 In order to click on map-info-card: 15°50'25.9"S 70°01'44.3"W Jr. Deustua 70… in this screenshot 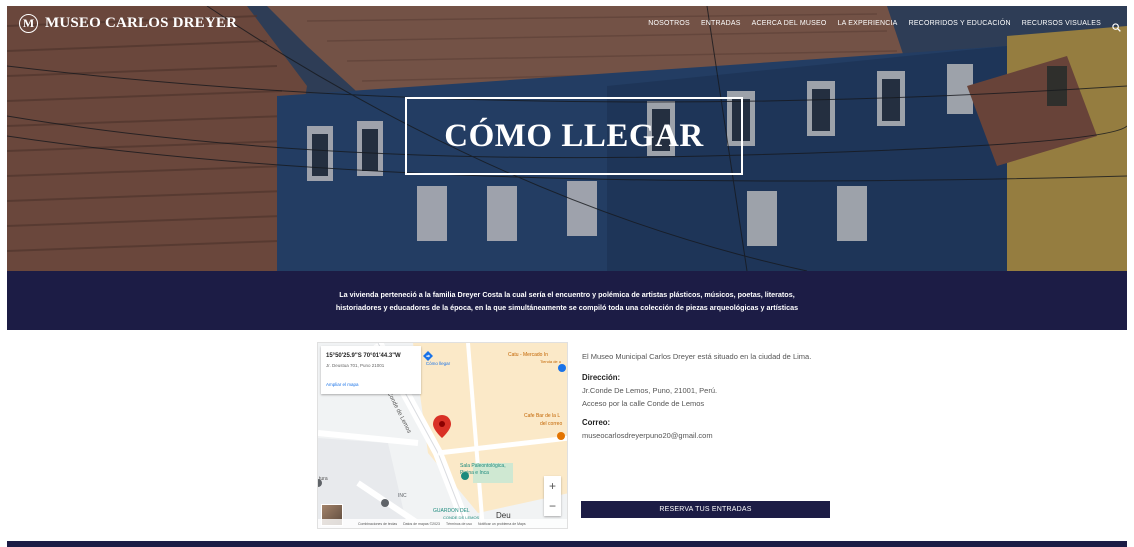, I will do `click(371, 370)`.